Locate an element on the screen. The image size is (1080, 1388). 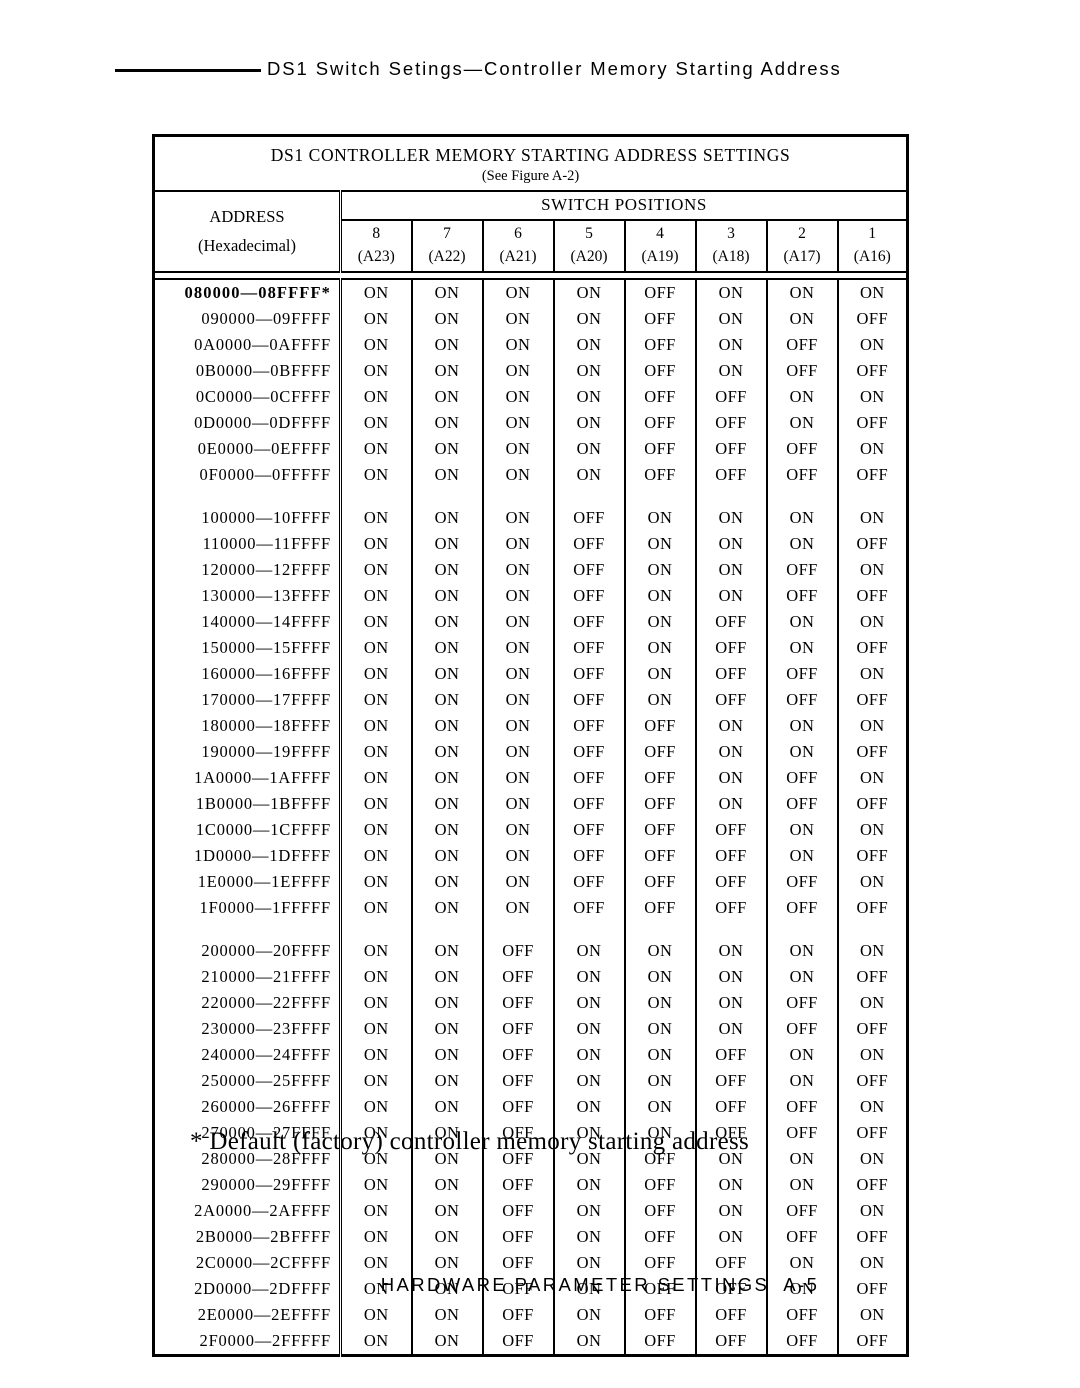
switch-signal: (A20) is located at coordinates (589, 256).